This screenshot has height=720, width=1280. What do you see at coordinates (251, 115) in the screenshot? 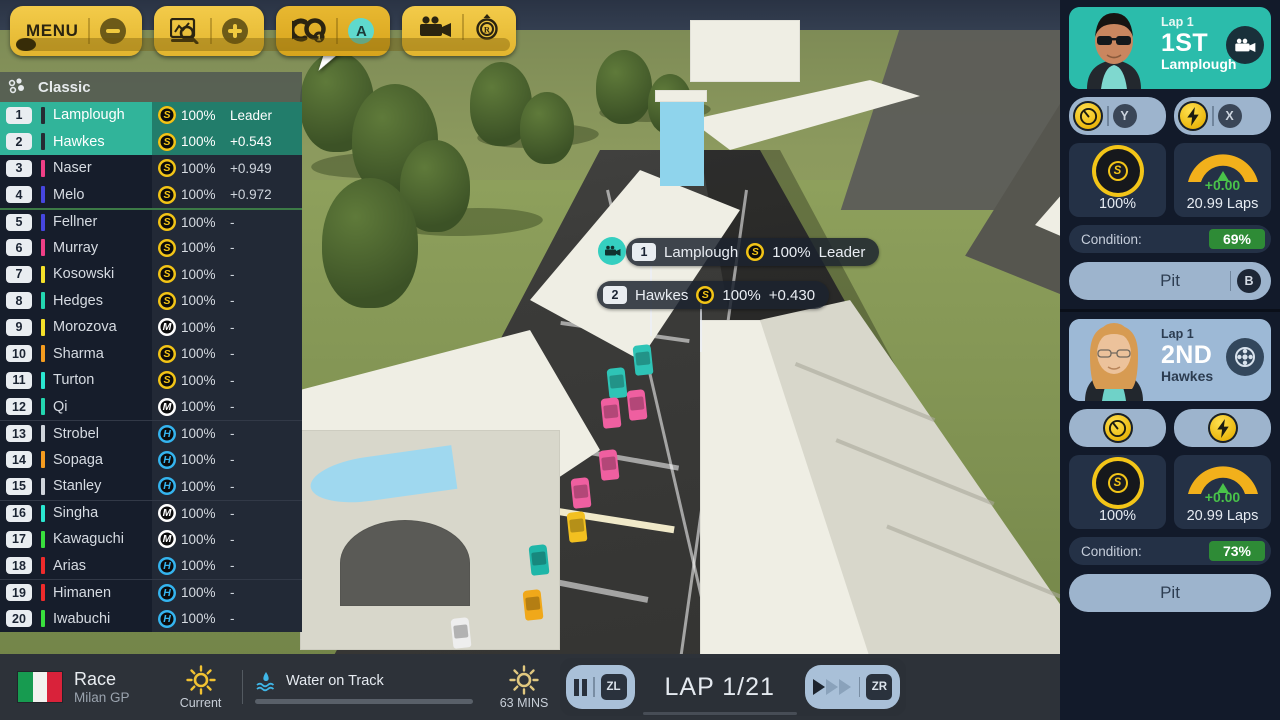
I see `row-gap: Leader` at bounding box center [251, 115].